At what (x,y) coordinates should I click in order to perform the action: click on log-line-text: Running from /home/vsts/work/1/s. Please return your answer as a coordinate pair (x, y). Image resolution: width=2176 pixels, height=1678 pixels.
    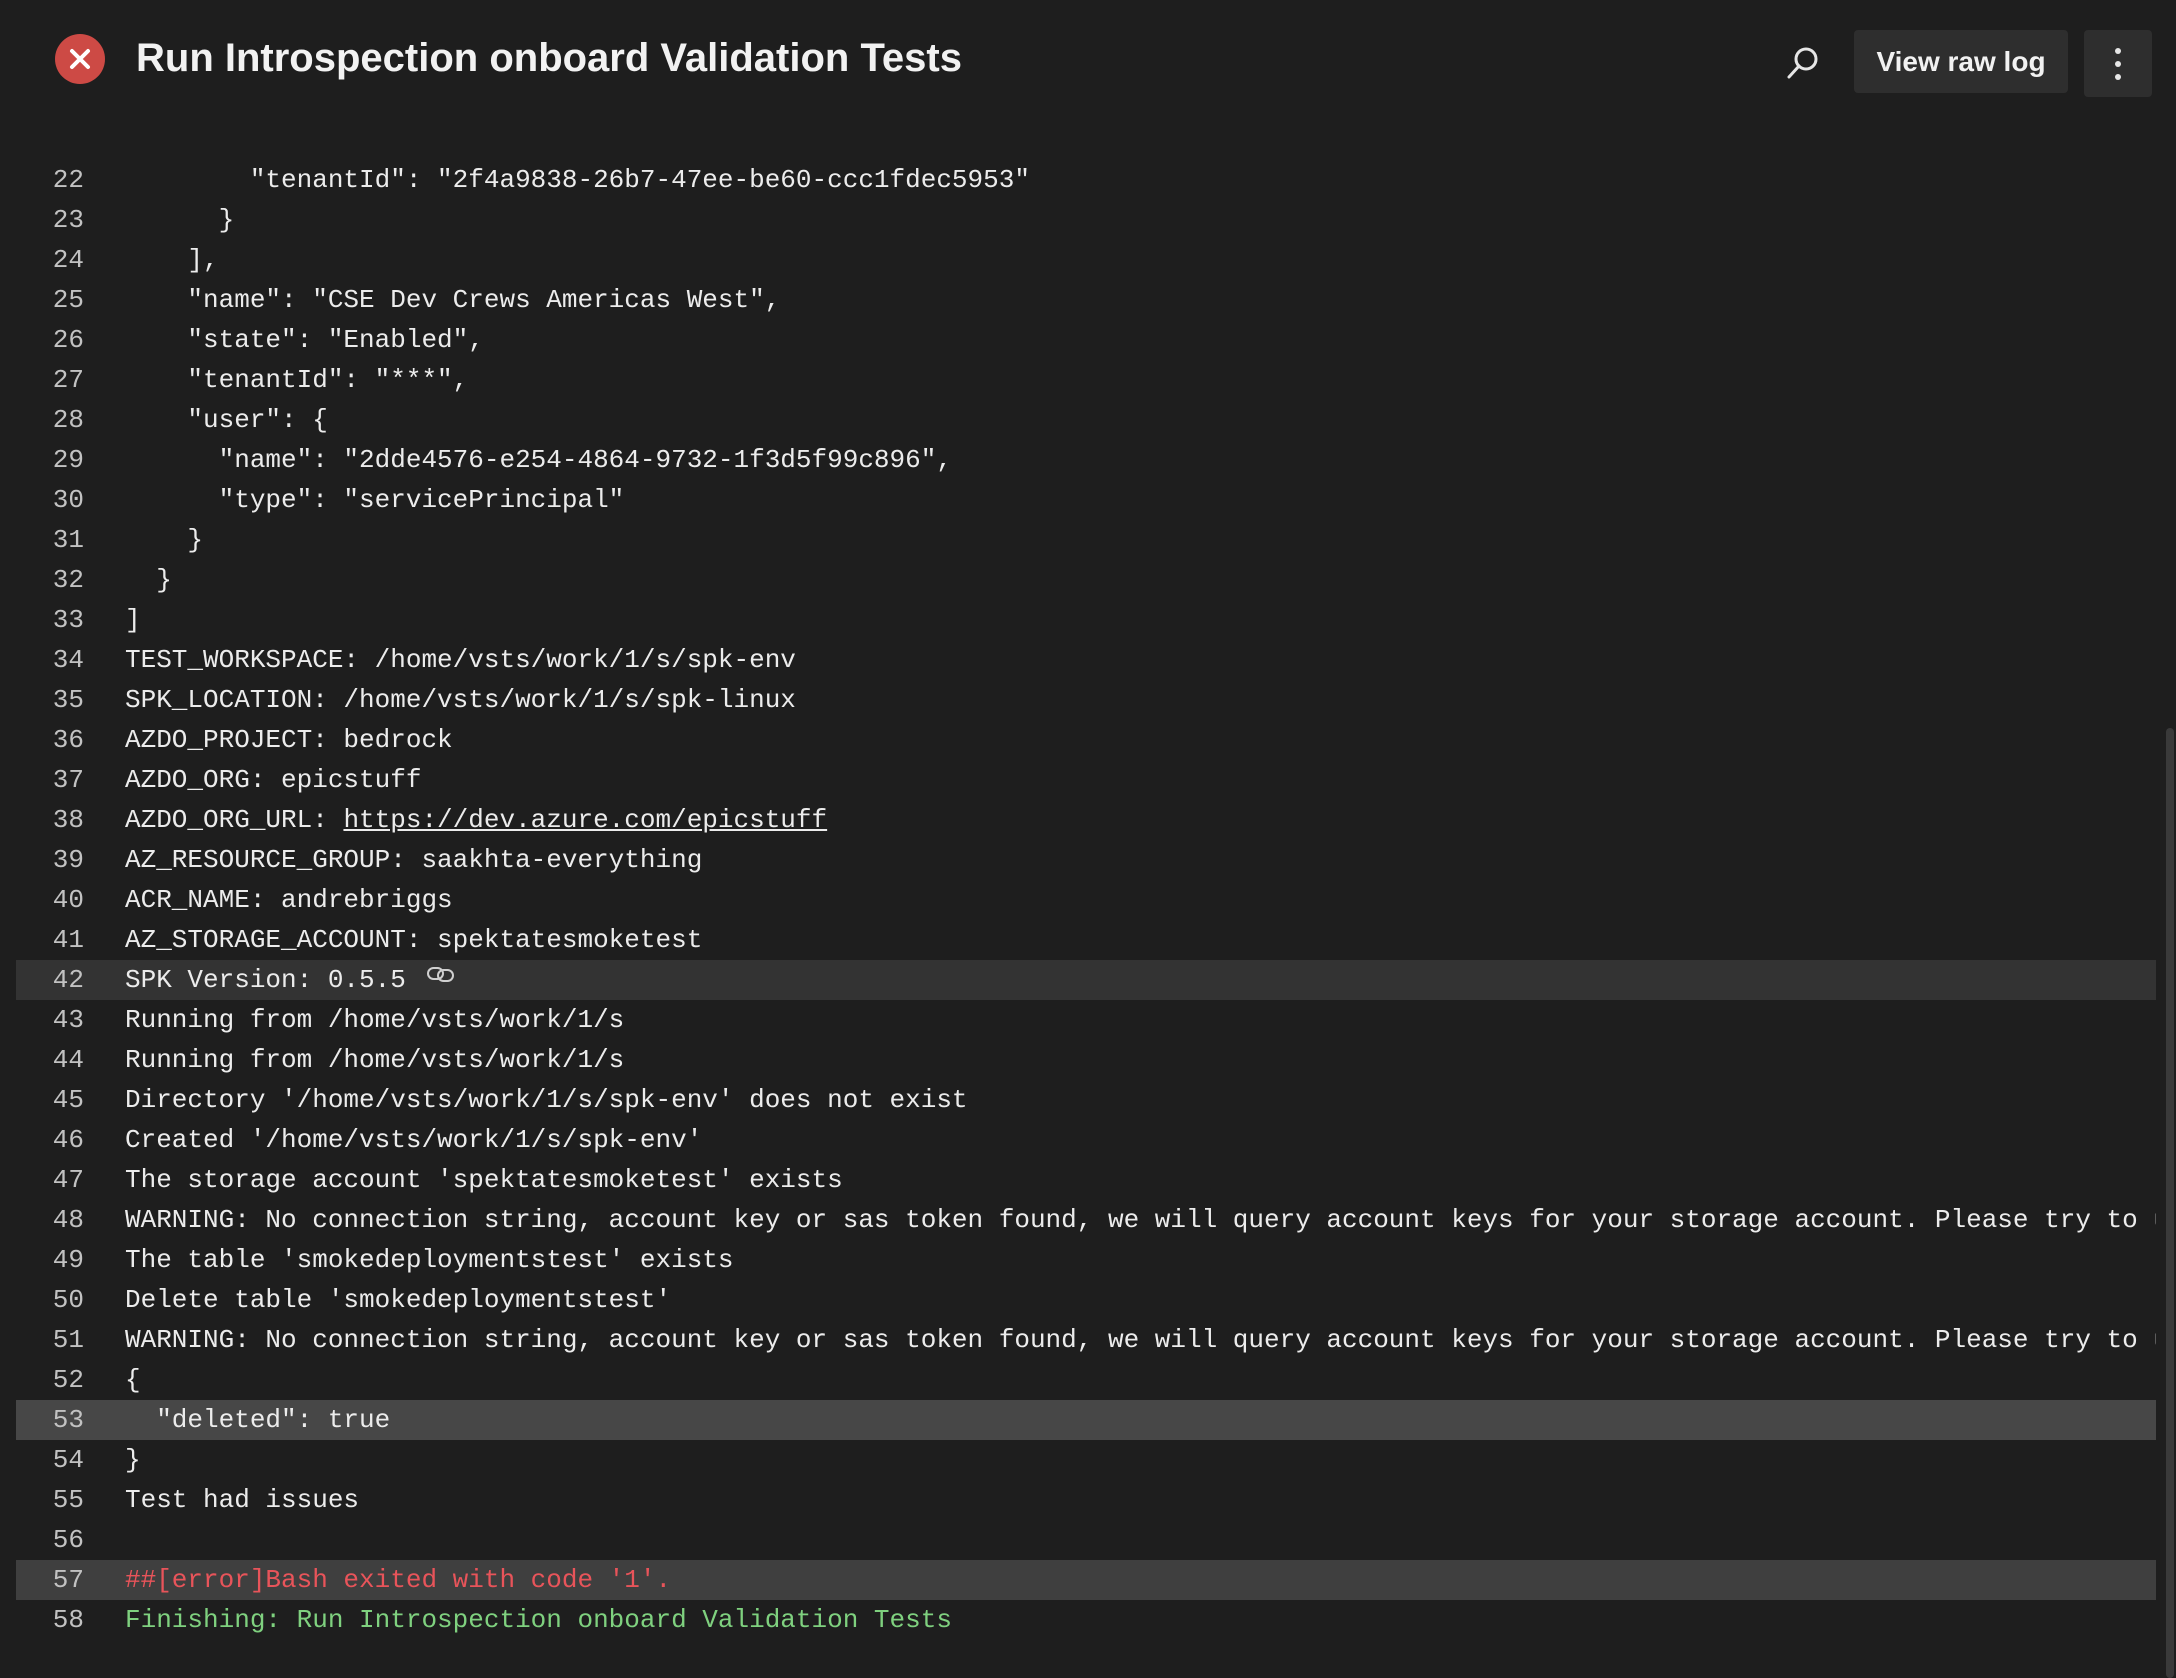
    Looking at the image, I should click on (374, 1020).